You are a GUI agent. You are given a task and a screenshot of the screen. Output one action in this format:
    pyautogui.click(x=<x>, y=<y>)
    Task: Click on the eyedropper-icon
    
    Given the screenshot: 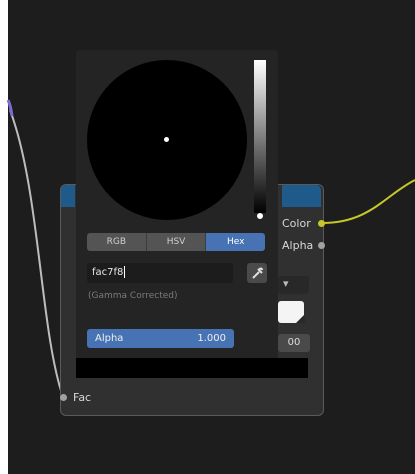 What is the action you would take?
    pyautogui.click(x=257, y=273)
    